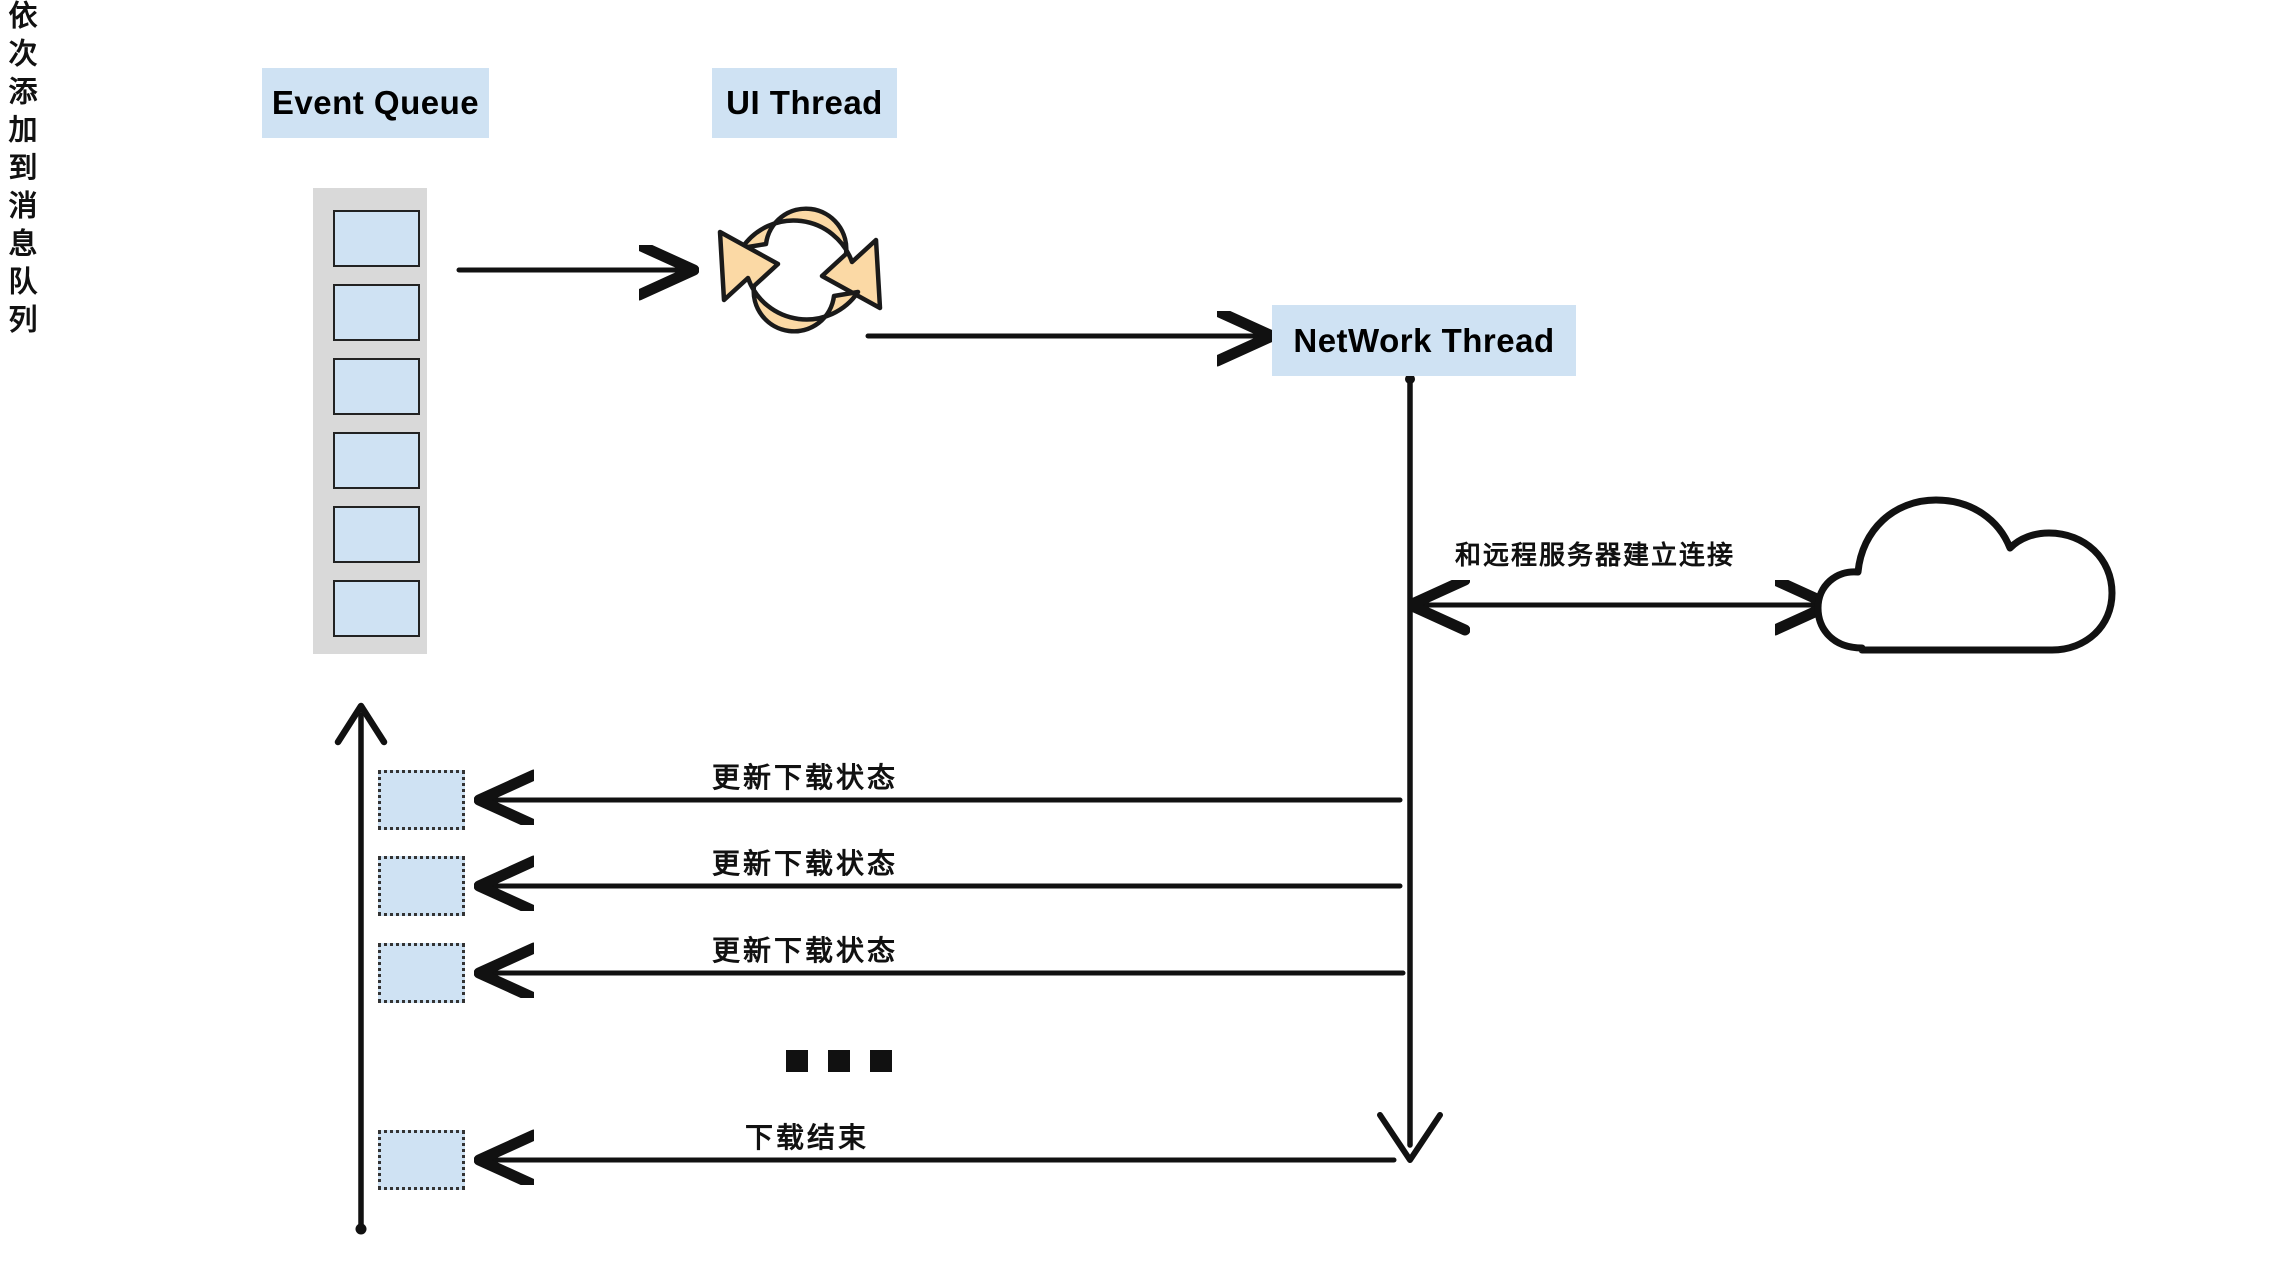  What do you see at coordinates (1410, 768) in the screenshot?
I see `network-thread-lifeline` at bounding box center [1410, 768].